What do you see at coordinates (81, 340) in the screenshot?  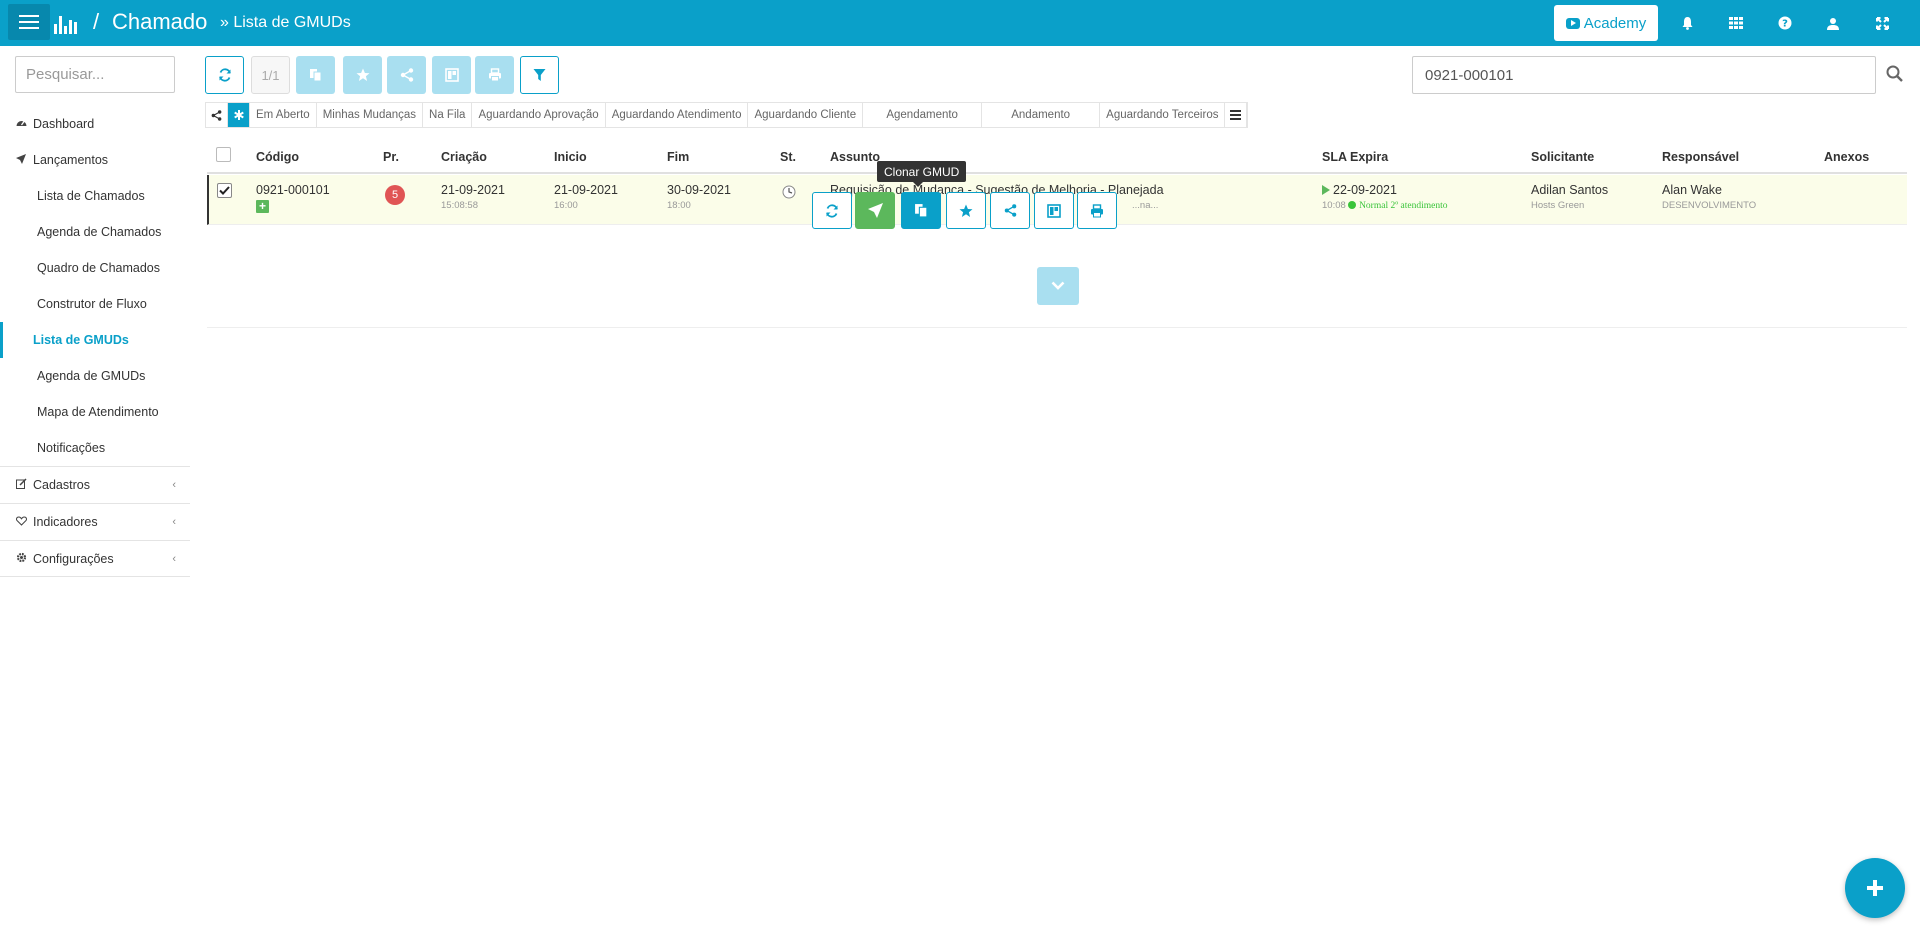 I see `sidebar-item-label: Lista de GMUDs` at bounding box center [81, 340].